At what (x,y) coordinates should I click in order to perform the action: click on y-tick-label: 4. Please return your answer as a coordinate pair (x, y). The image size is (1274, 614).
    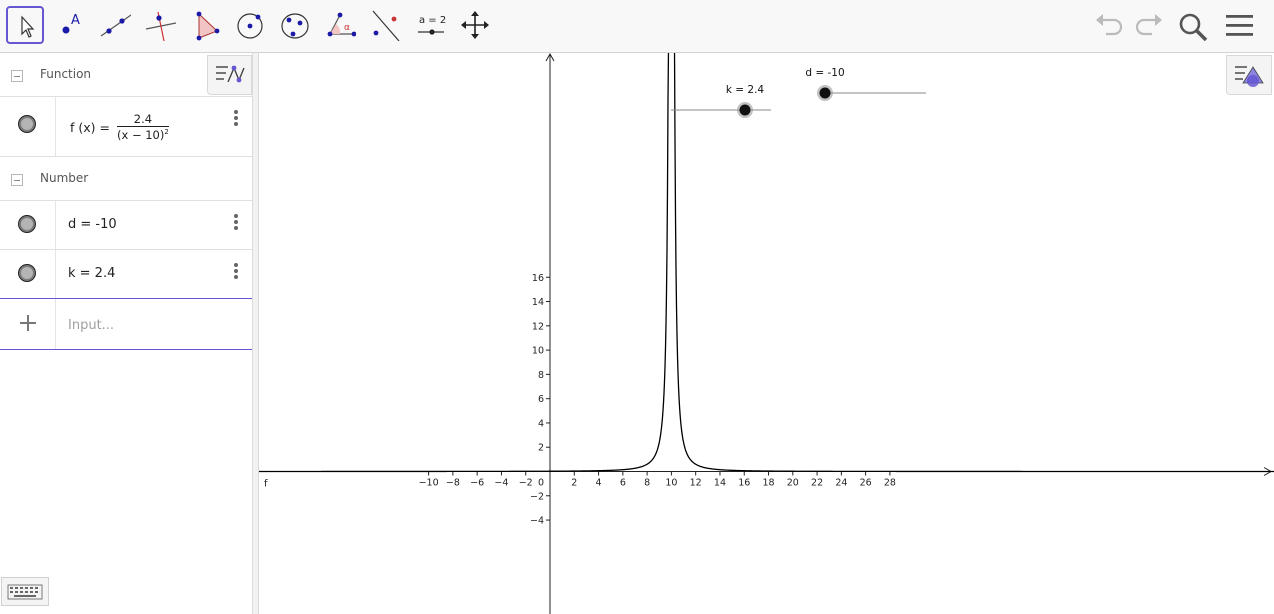
    Looking at the image, I should click on (541, 423).